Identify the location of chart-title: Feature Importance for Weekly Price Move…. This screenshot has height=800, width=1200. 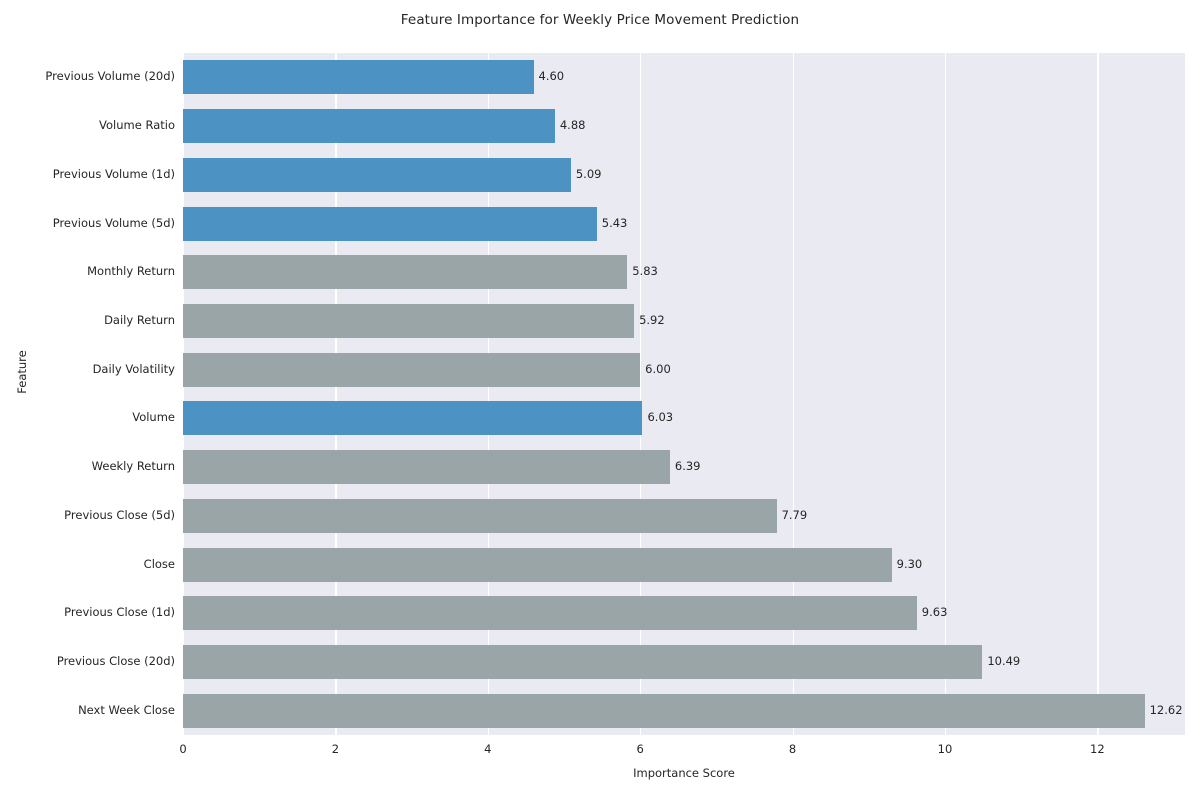
(600, 20).